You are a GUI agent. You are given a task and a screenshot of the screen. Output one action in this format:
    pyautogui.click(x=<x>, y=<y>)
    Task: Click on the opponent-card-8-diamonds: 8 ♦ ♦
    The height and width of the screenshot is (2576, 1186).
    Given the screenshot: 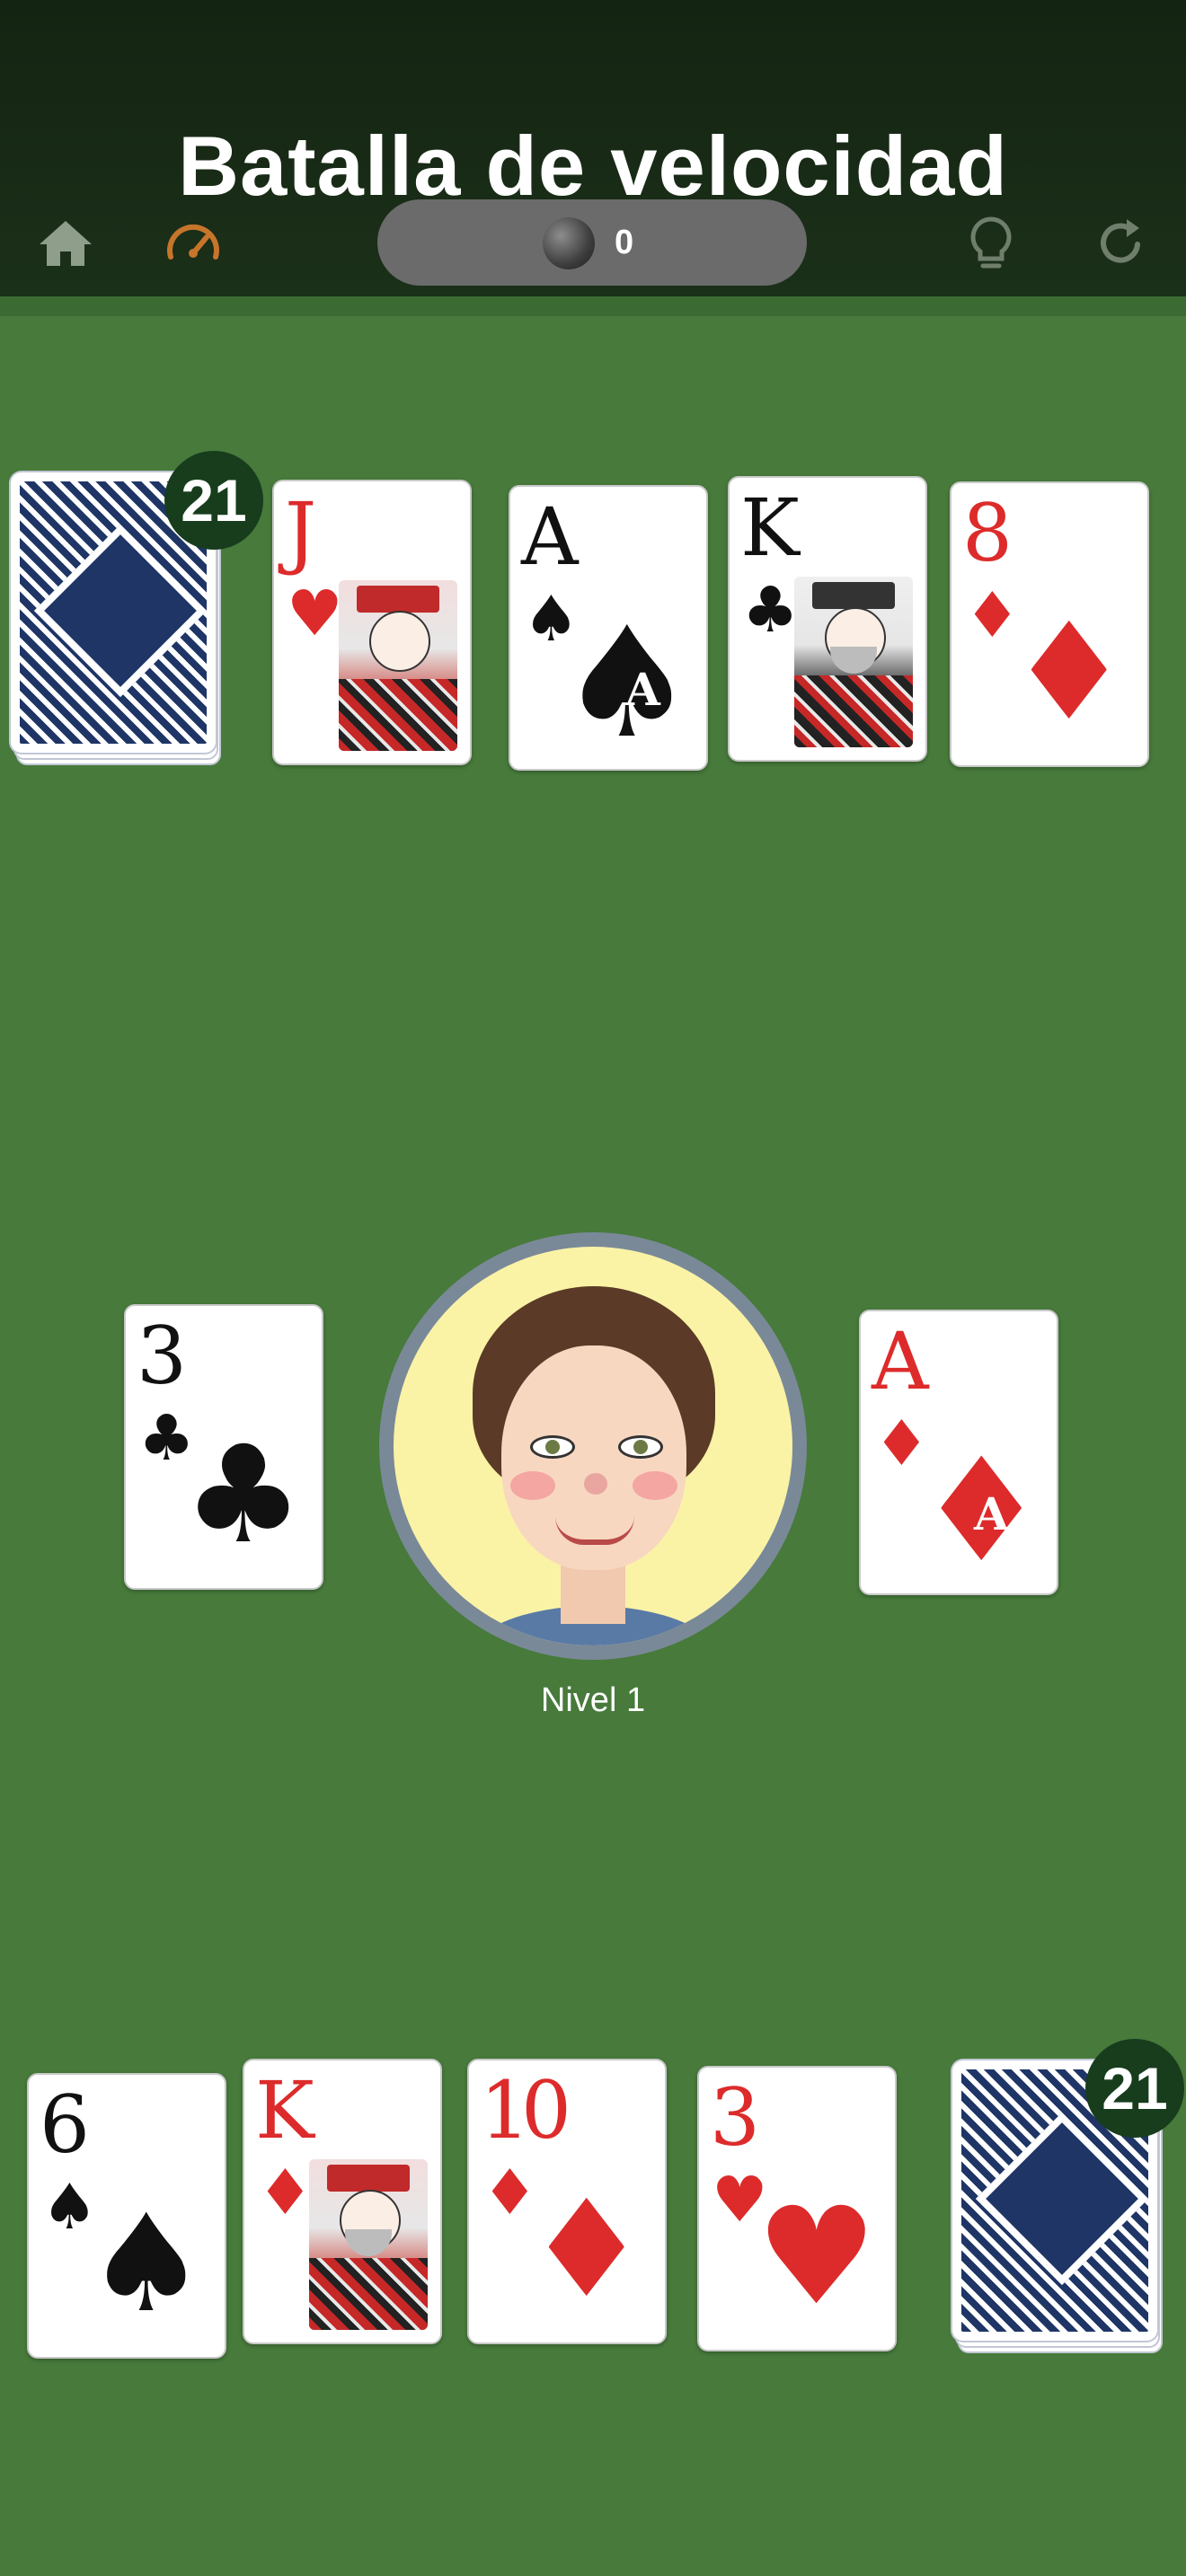 What is the action you would take?
    pyautogui.click(x=1049, y=624)
    